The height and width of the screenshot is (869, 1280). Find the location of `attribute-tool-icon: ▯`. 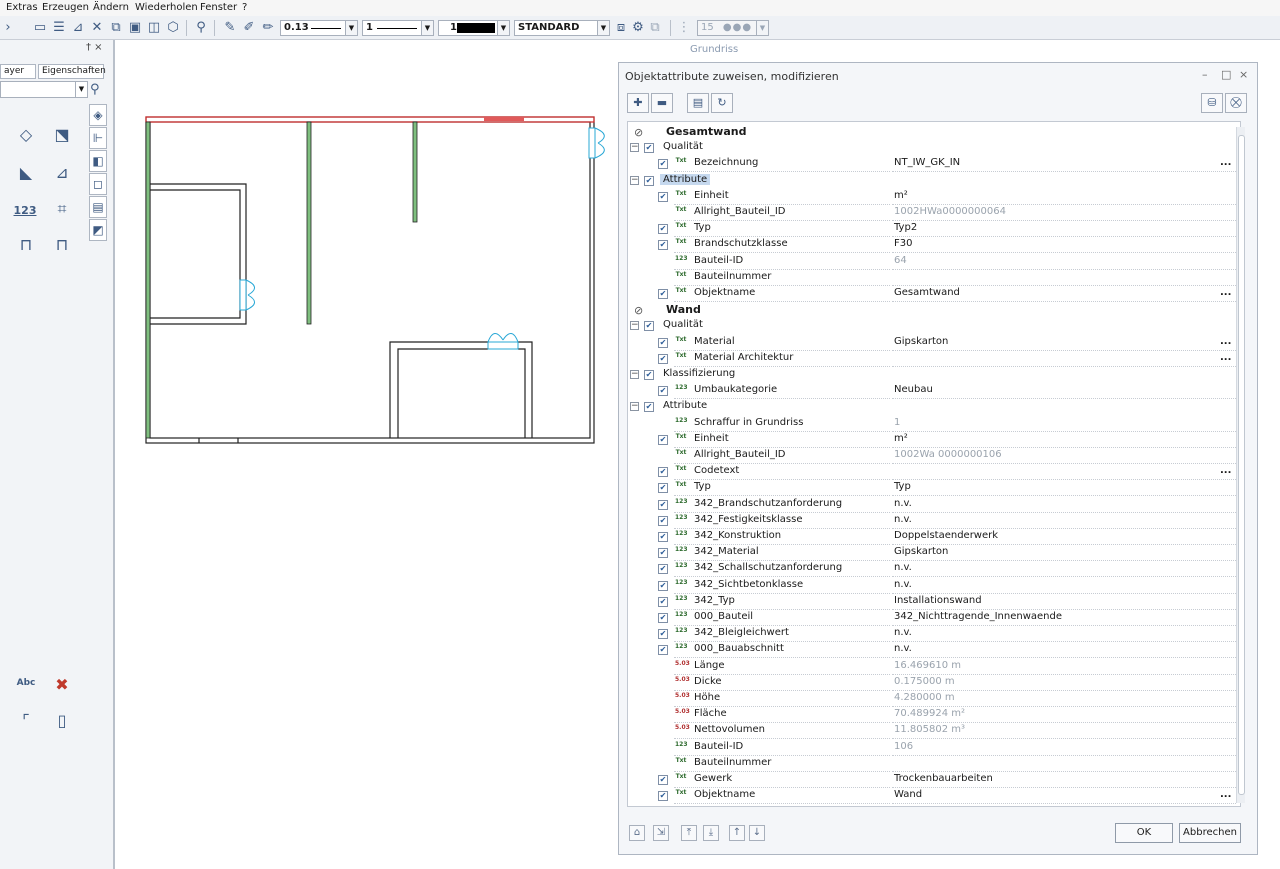

attribute-tool-icon: ▯ is located at coordinates (62, 721).